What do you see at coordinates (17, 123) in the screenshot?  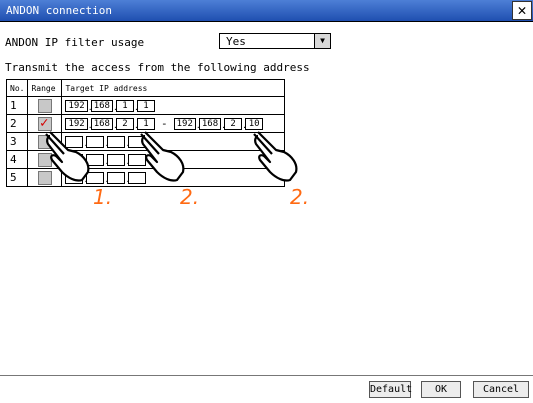 I see `row-number: 2` at bounding box center [17, 123].